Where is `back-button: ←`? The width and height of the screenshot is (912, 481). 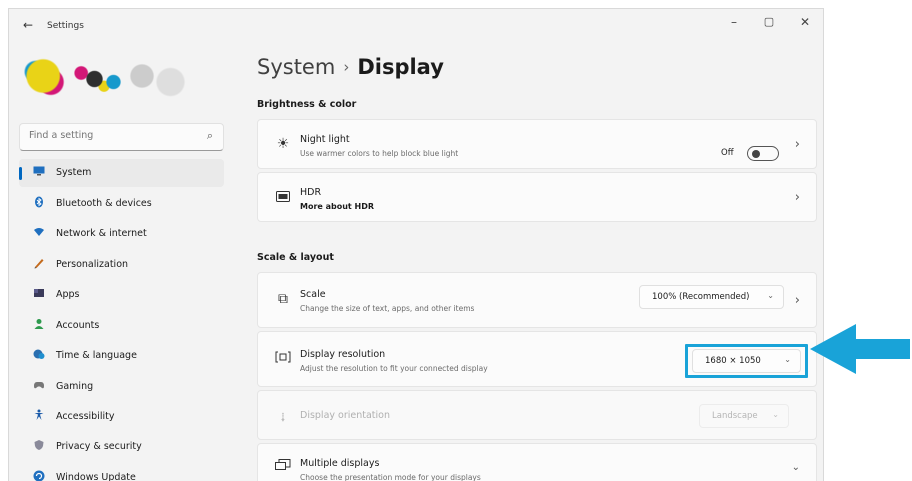
back-button: ← is located at coordinates (28, 25).